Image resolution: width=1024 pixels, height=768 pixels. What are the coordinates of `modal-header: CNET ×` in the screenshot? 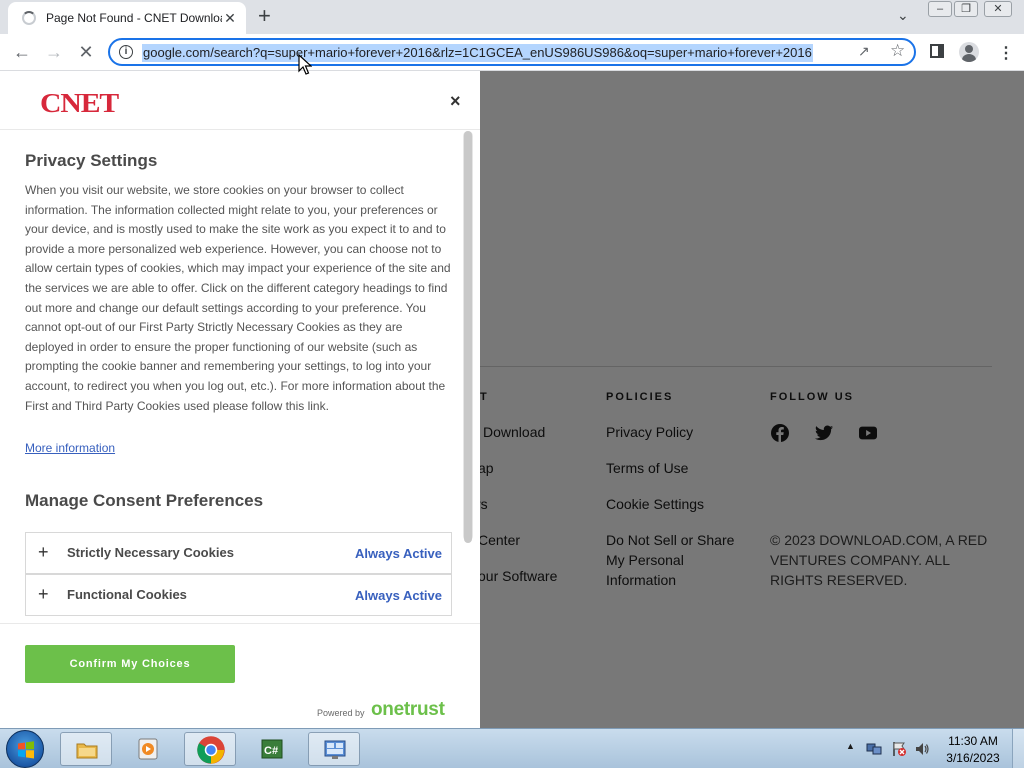 It's located at (240, 100).